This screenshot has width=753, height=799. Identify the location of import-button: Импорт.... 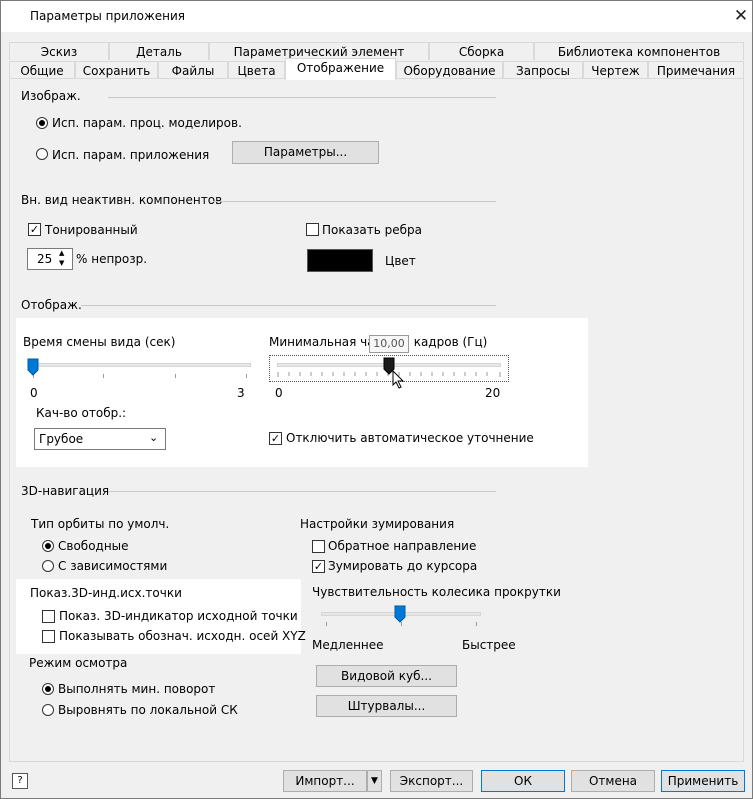
(325, 781).